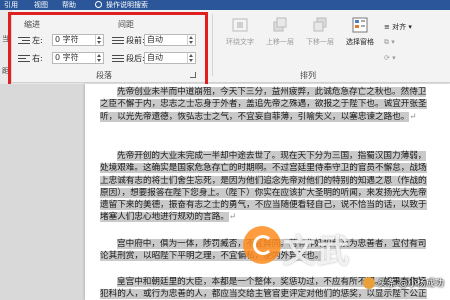  What do you see at coordinates (320, 24) in the screenshot?
I see `send-backward-icon` at bounding box center [320, 24].